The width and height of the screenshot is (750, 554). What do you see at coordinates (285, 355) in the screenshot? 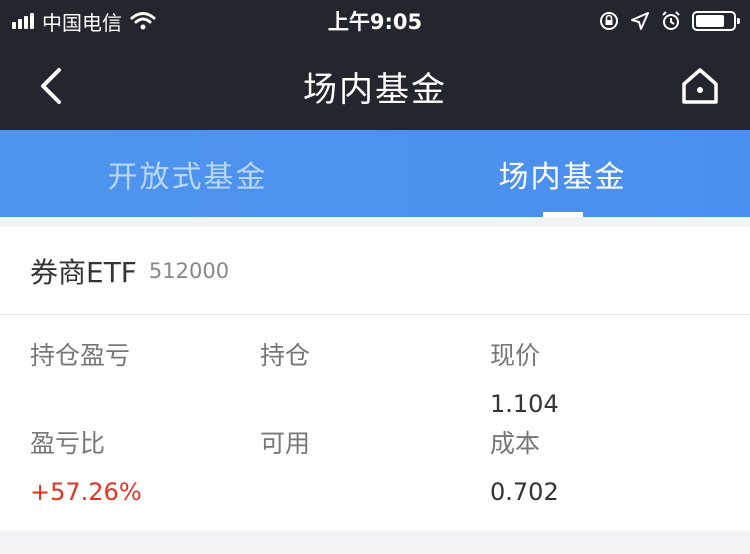
I see `stat-label: 持仓` at bounding box center [285, 355].